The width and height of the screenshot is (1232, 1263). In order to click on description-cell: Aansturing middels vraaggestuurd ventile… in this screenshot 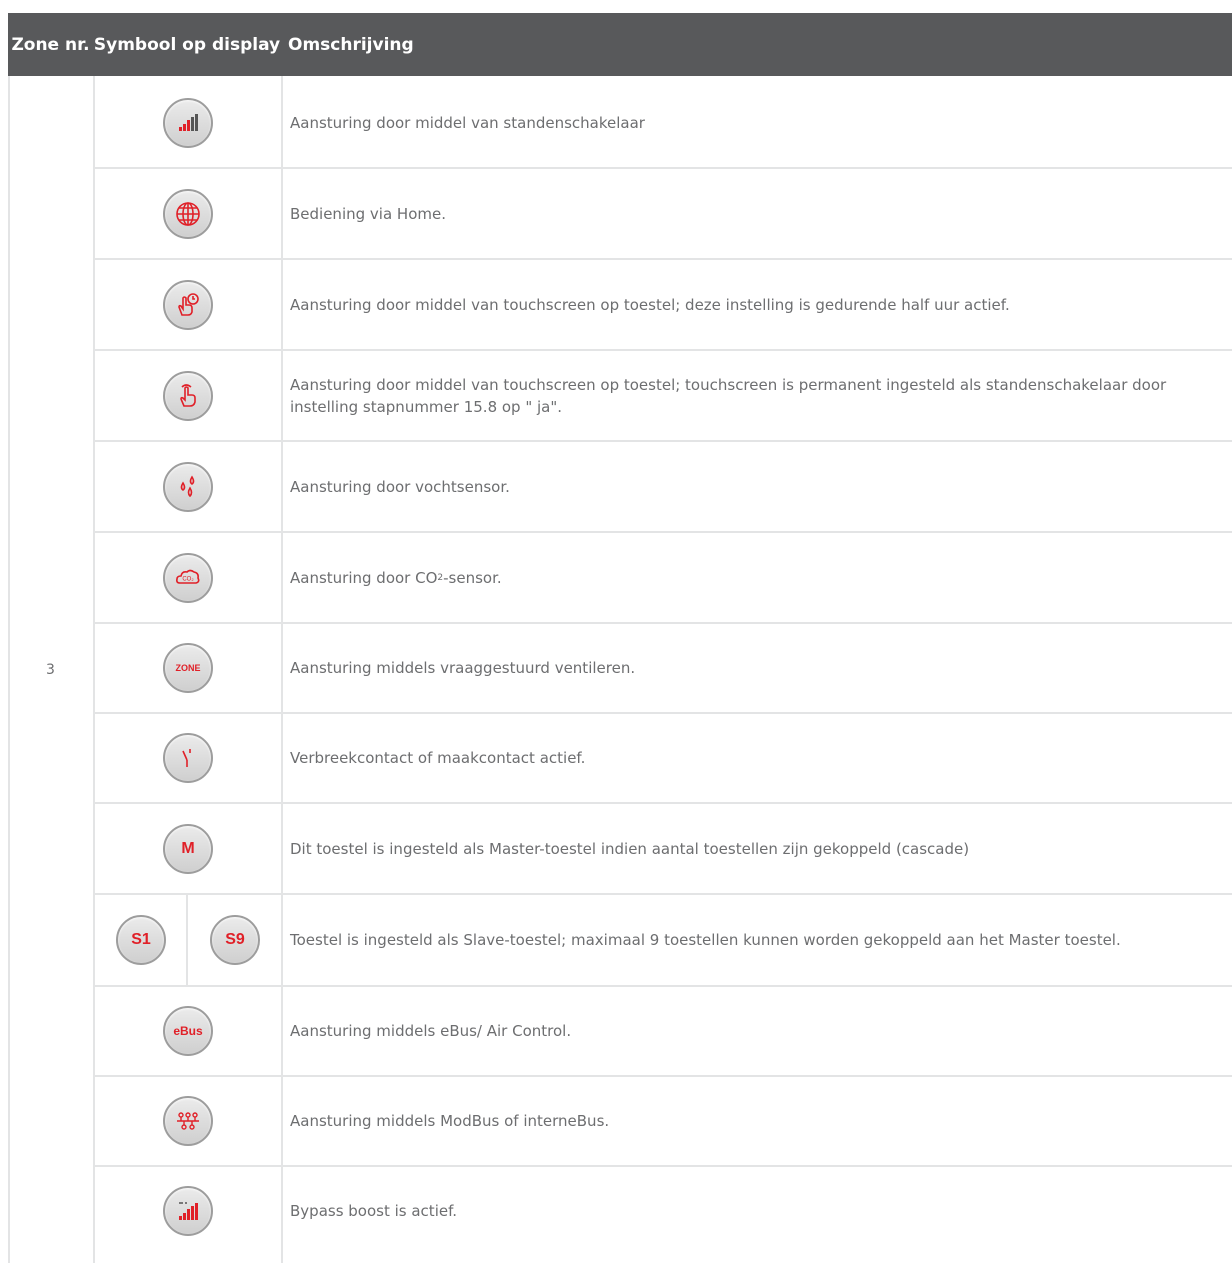, I will do `click(463, 668)`.